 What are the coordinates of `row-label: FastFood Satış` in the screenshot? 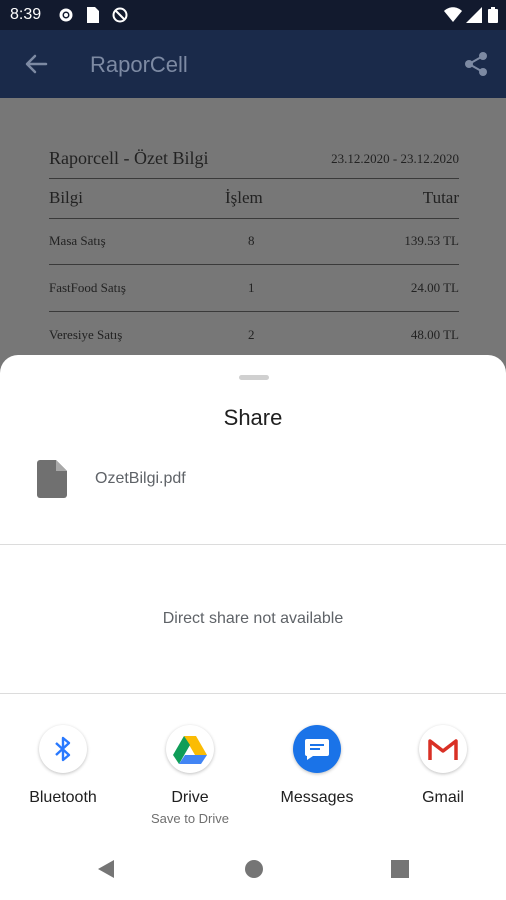 It's located at (87, 287).